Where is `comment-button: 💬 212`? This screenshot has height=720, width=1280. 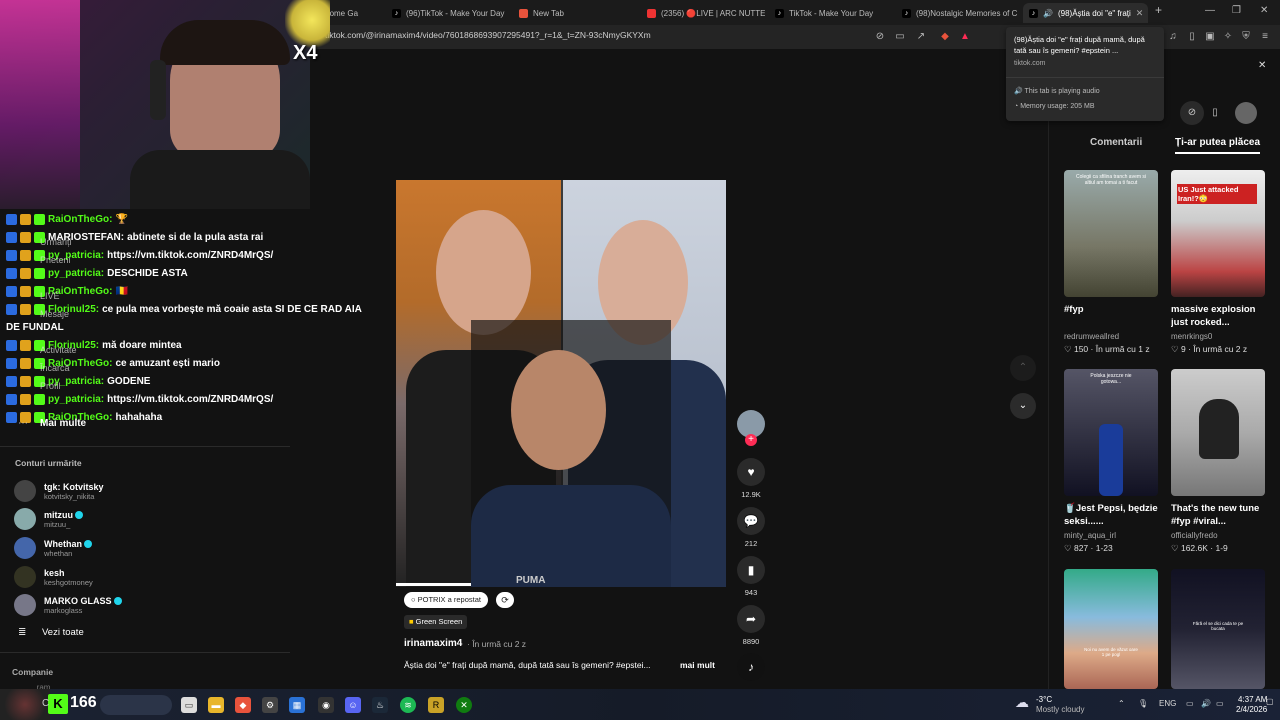
comment-button: 💬 212 is located at coordinates (751, 527).